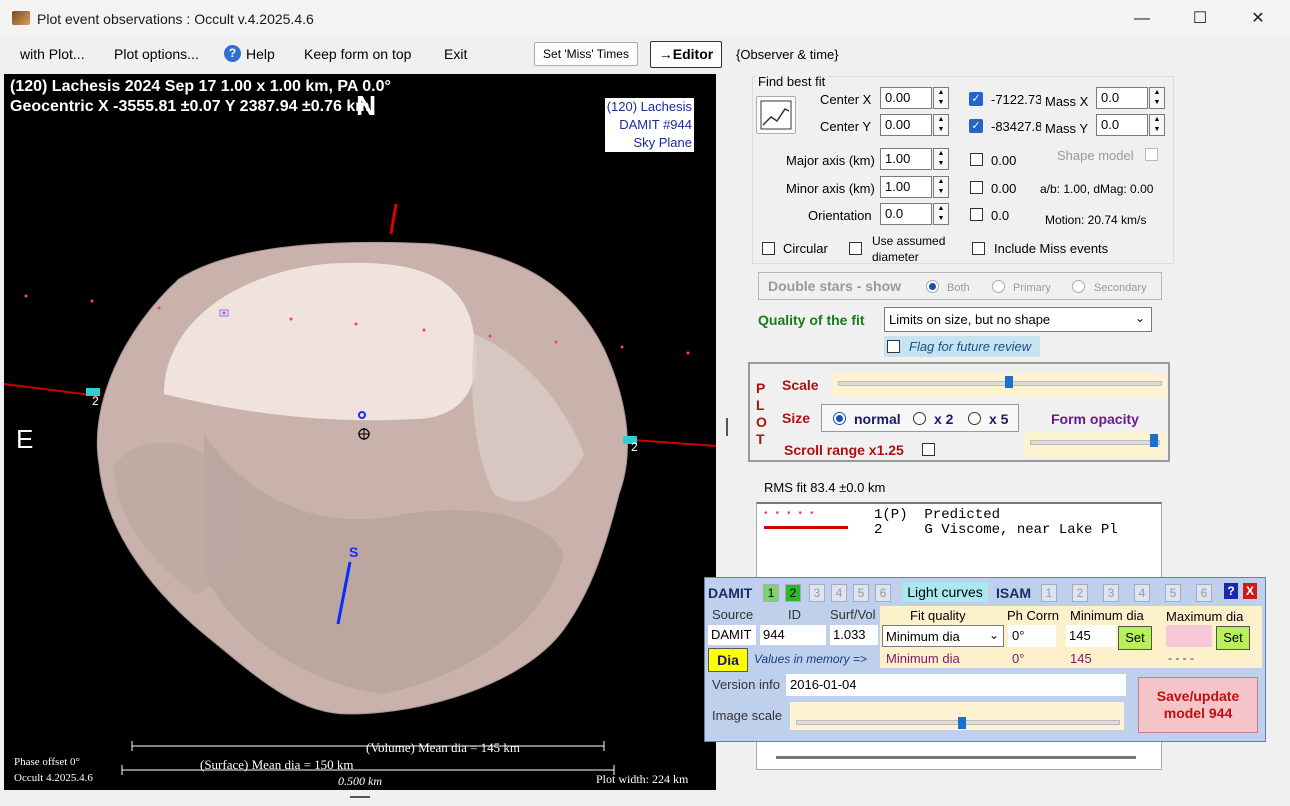 Image resolution: width=1290 pixels, height=806 pixels. Describe the element at coordinates (976, 187) in the screenshot. I see `minor-fit-checkbox` at that location.